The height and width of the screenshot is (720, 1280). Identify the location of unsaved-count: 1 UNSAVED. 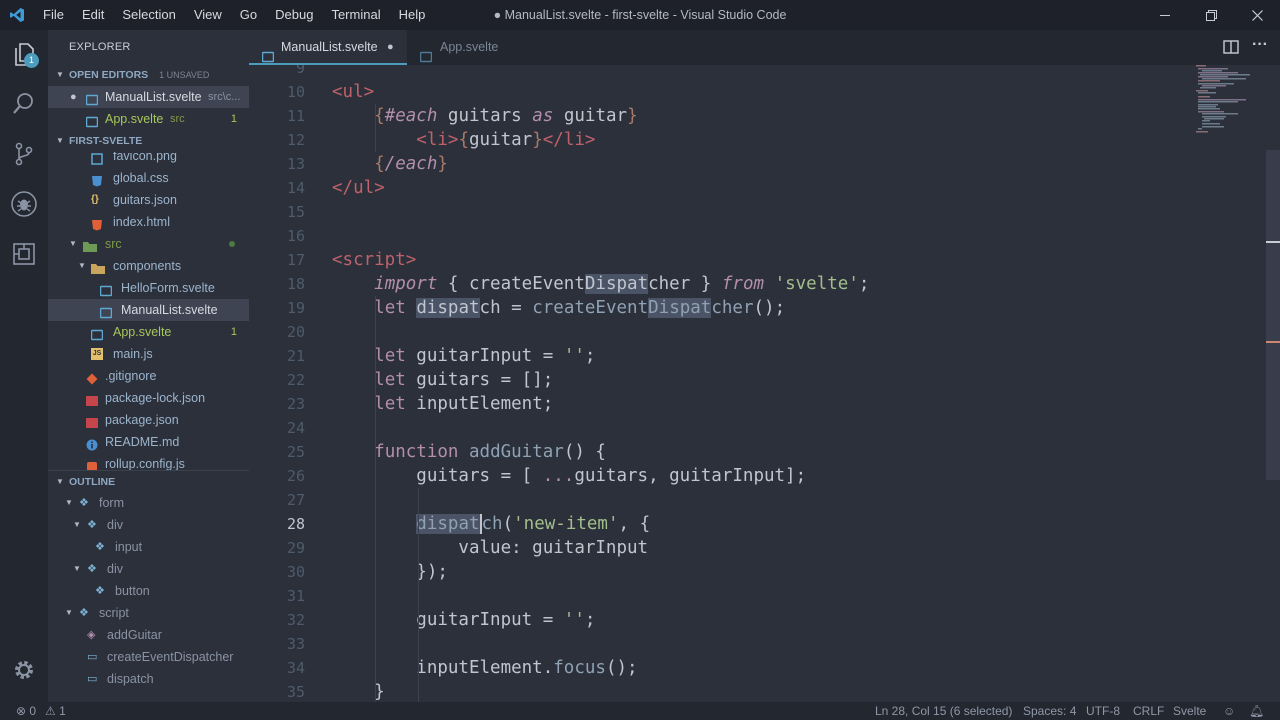
(184, 75).